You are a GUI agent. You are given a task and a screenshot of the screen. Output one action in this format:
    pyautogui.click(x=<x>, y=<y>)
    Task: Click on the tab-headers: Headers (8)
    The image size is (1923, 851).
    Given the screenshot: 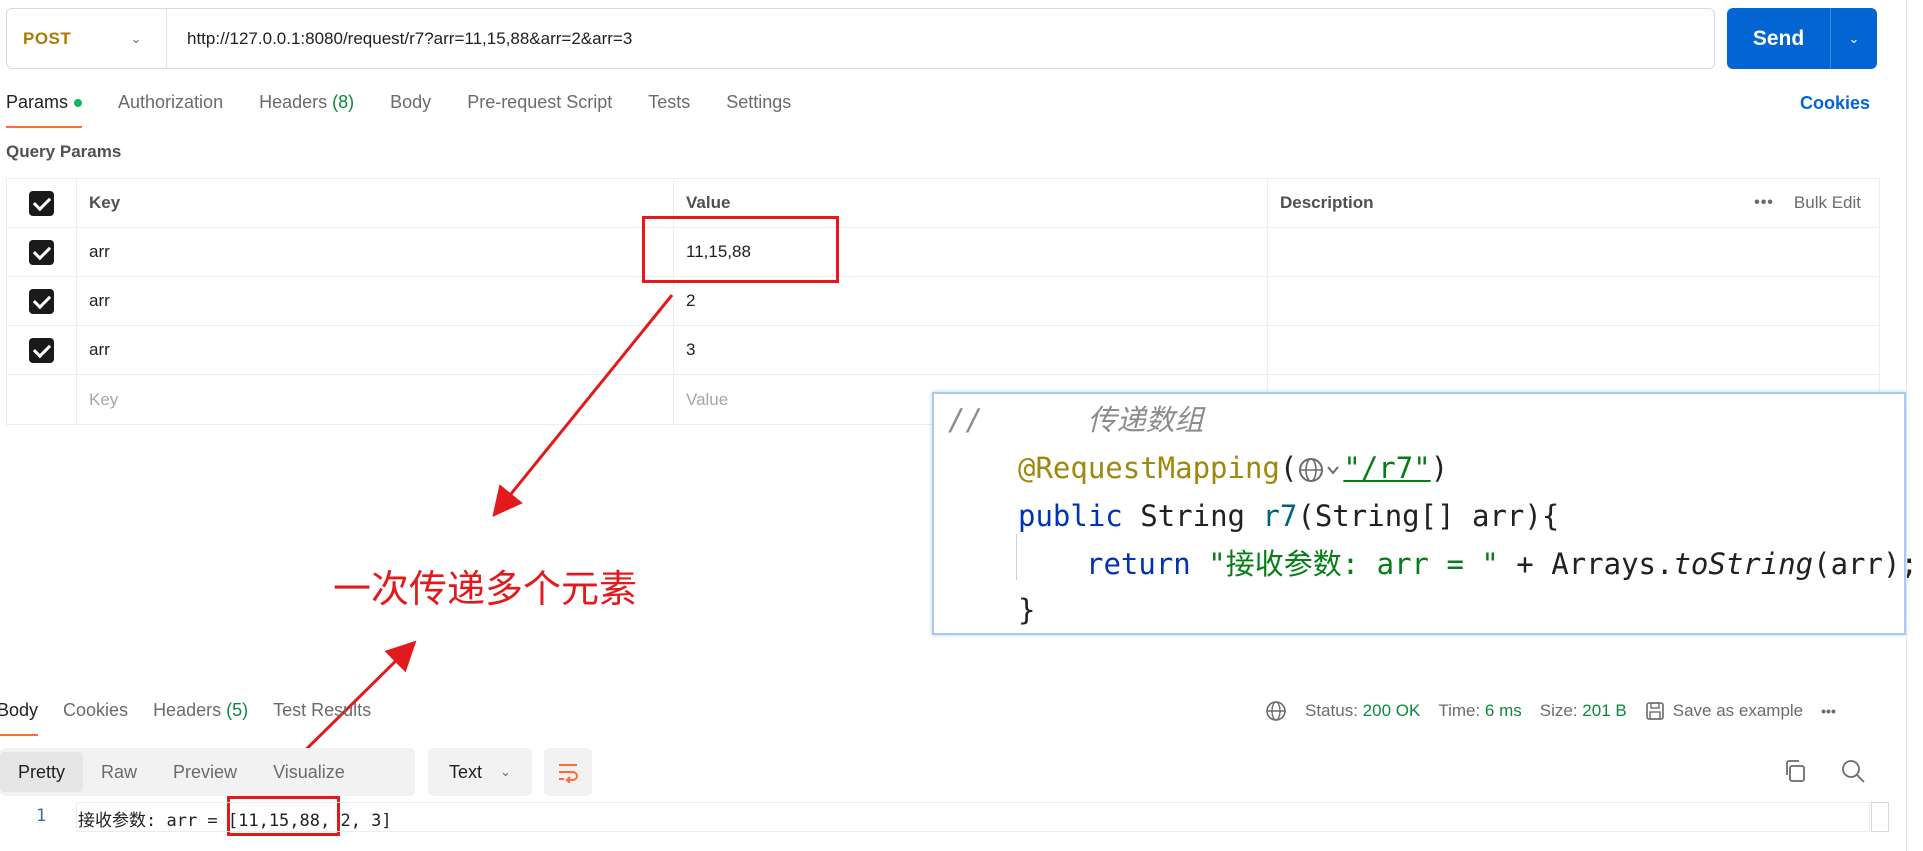 What is the action you would take?
    pyautogui.click(x=306, y=110)
    